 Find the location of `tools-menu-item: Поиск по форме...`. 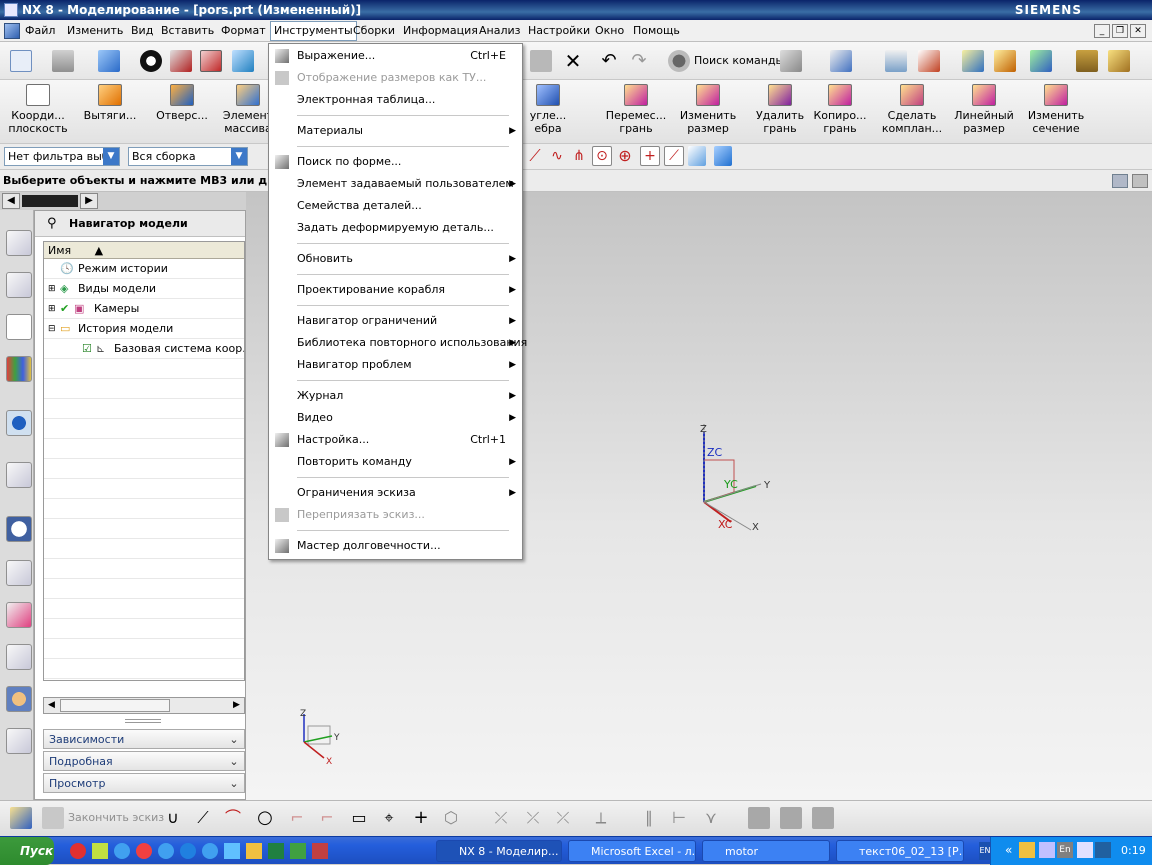

tools-menu-item: Поиск по форме... is located at coordinates (395, 162).